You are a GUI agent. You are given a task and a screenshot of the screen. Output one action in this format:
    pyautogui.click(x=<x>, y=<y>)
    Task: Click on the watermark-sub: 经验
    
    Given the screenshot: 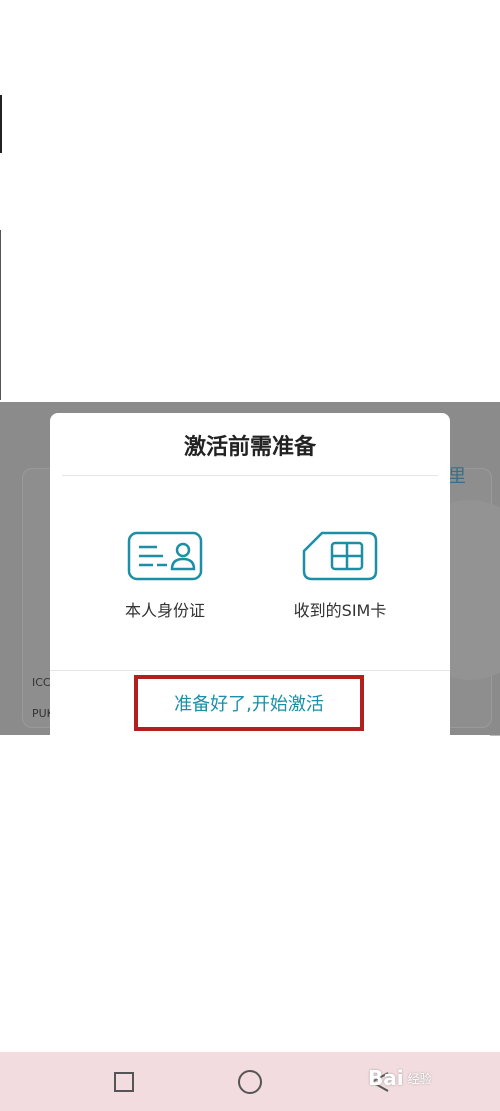 What is the action you would take?
    pyautogui.click(x=419, y=1078)
    